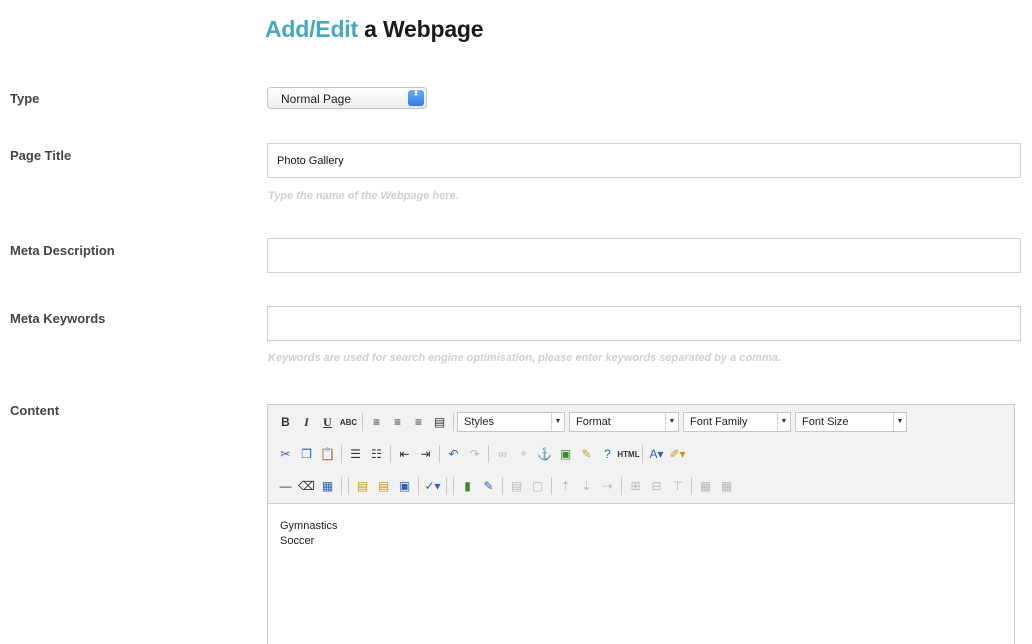 This screenshot has height=644, width=1032. What do you see at coordinates (586, 454) in the screenshot?
I see `cleanup-icon: ✎` at bounding box center [586, 454].